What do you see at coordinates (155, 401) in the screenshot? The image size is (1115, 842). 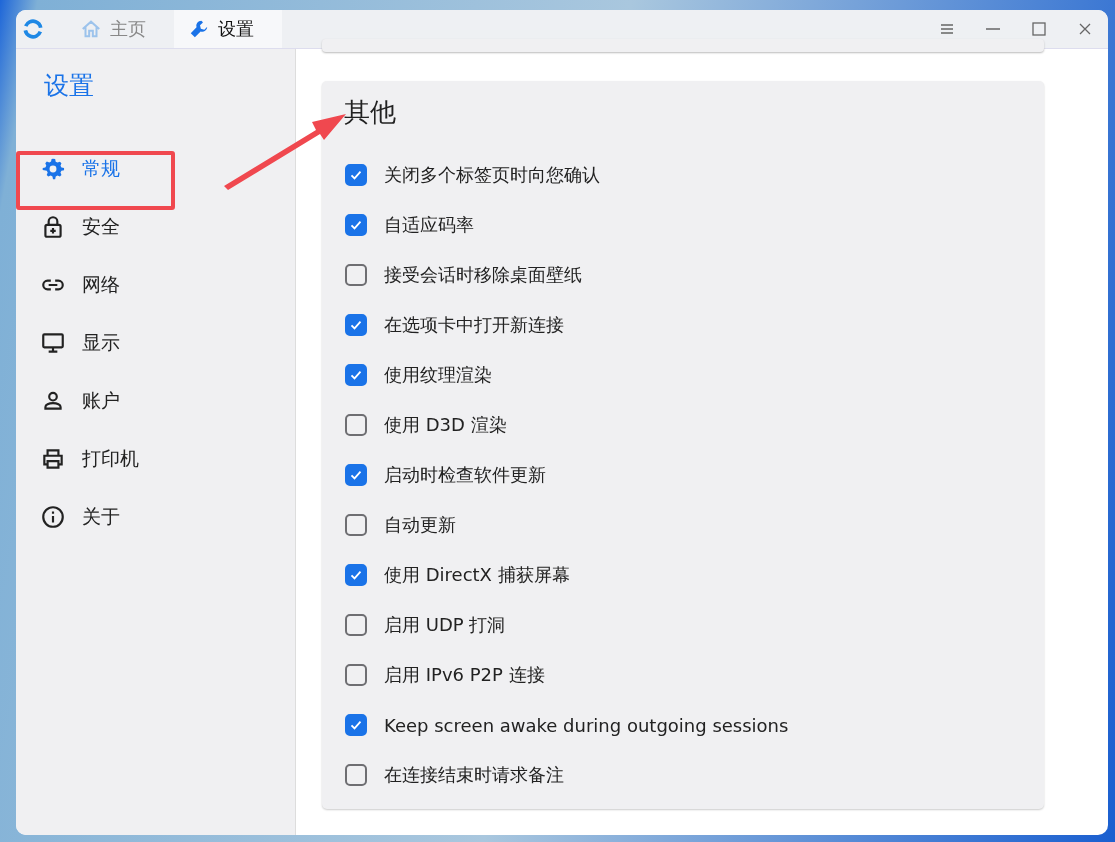 I see `sidebar-item: 账户` at bounding box center [155, 401].